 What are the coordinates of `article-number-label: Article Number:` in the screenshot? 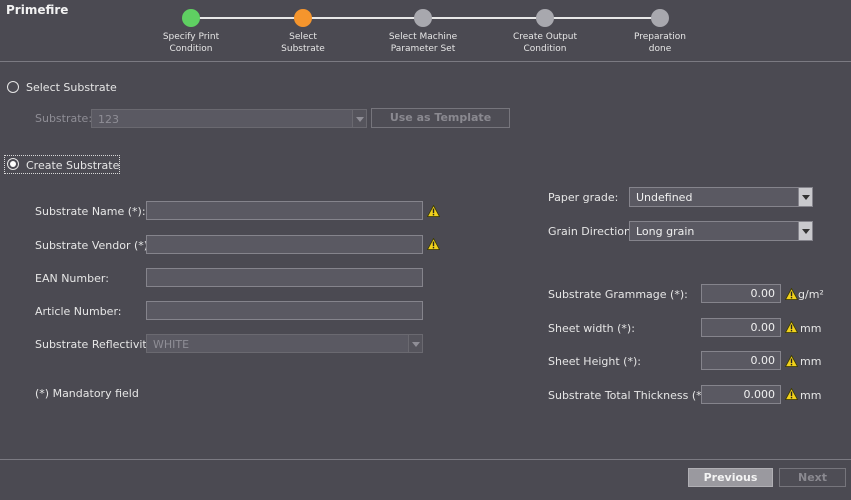 It's located at (78, 311).